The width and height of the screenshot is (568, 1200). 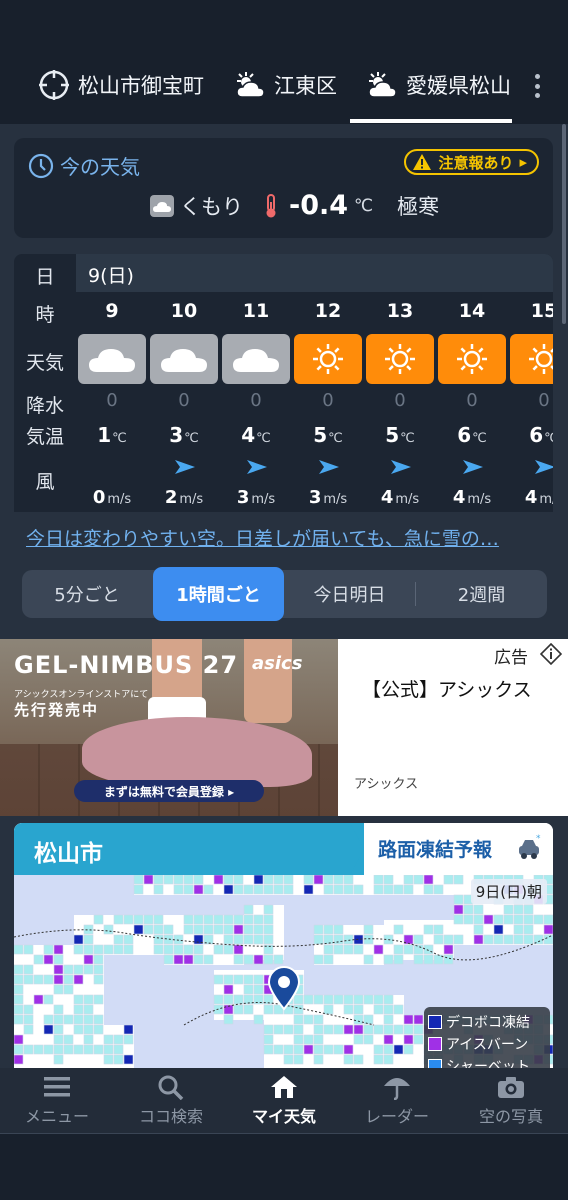 What do you see at coordinates (54, 85) in the screenshot?
I see `target-icon` at bounding box center [54, 85].